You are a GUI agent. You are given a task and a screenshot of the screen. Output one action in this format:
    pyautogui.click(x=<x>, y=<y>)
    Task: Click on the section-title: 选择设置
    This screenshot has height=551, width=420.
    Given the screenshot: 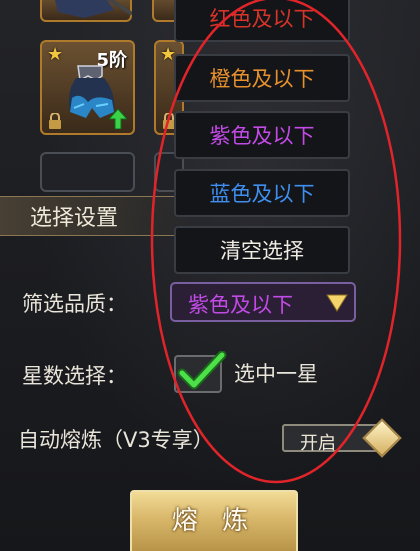 What is the action you would take?
    pyautogui.click(x=74, y=218)
    